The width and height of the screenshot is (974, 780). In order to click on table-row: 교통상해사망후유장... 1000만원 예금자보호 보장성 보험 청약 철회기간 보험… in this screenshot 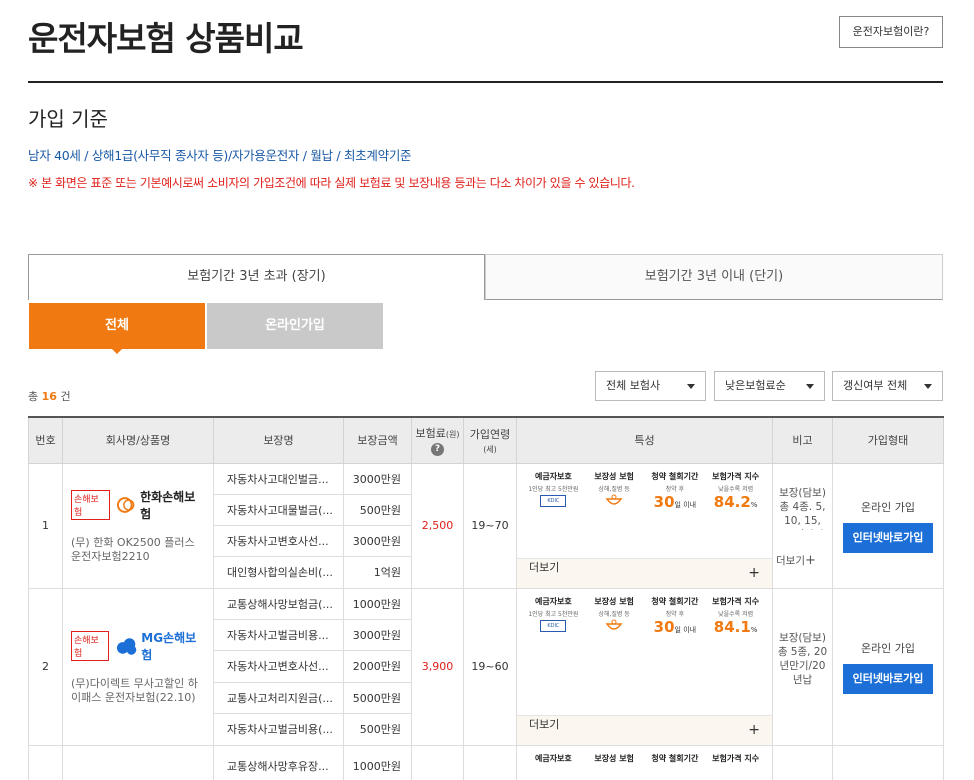, I will do `click(486, 762)`.